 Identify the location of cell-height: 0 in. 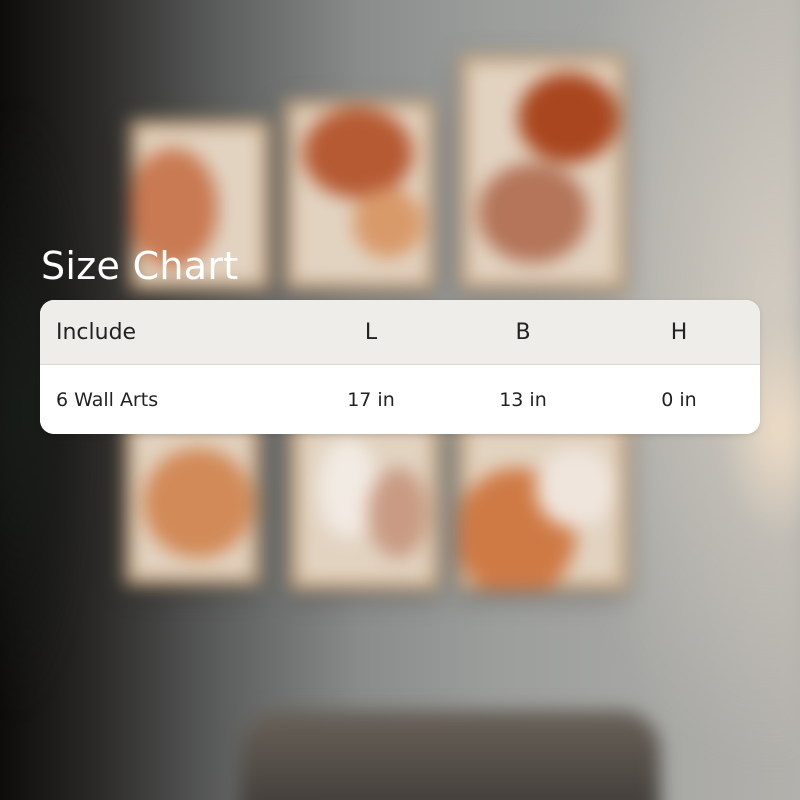
(679, 399).